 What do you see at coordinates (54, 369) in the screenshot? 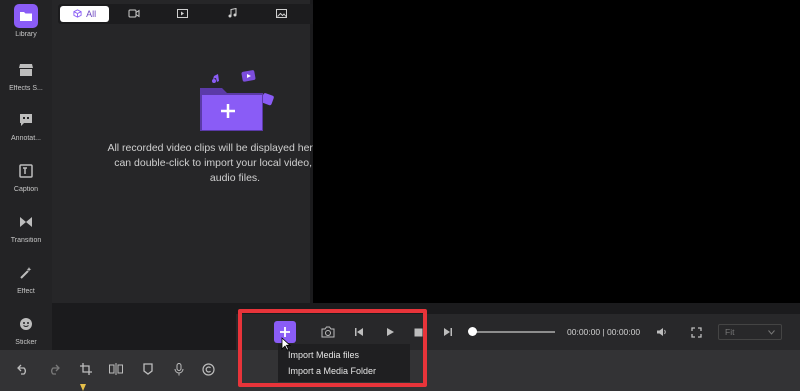
I see `redo-icon` at bounding box center [54, 369].